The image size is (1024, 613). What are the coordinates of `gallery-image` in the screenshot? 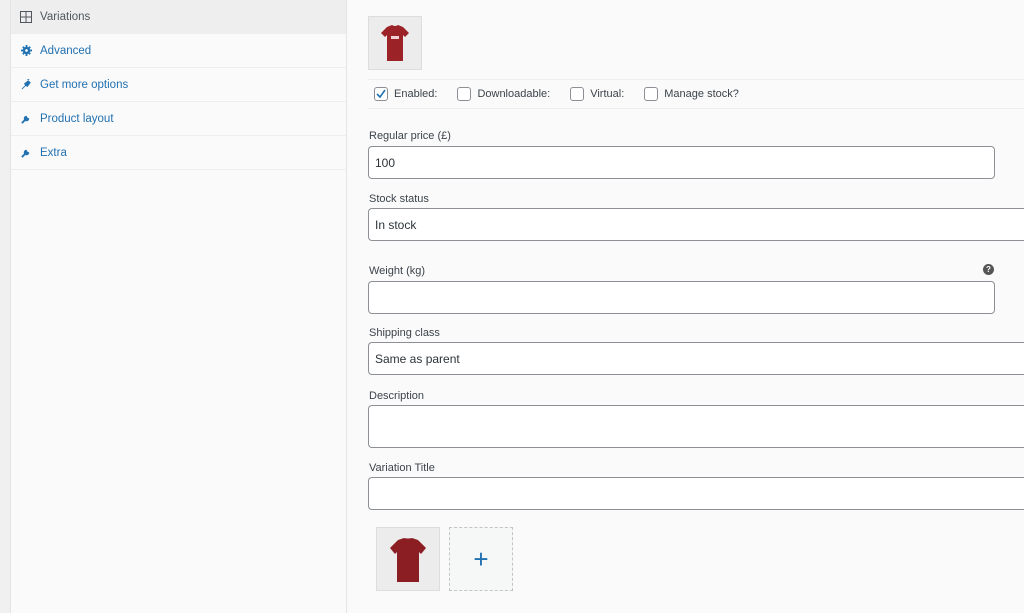 It's located at (408, 559).